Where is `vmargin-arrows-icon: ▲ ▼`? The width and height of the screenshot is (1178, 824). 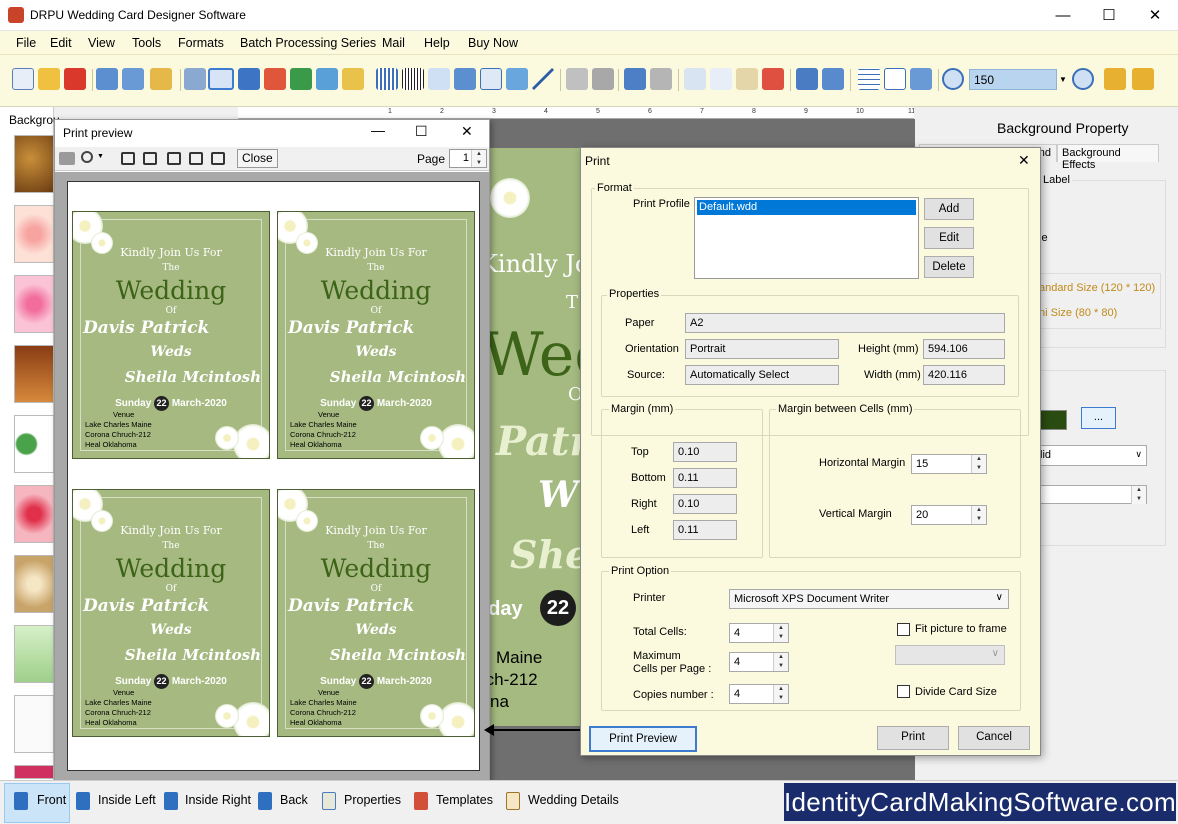 vmargin-arrows-icon: ▲ ▼ is located at coordinates (978, 515).